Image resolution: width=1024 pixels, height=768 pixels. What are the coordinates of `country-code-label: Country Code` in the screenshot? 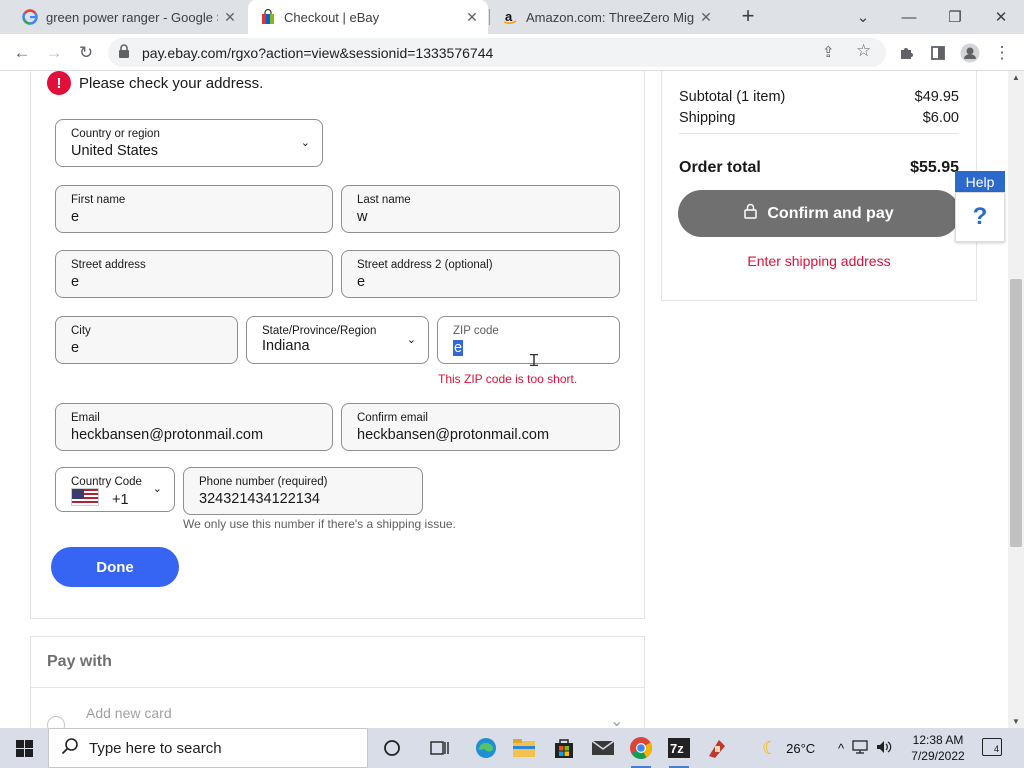 It's located at (106, 482).